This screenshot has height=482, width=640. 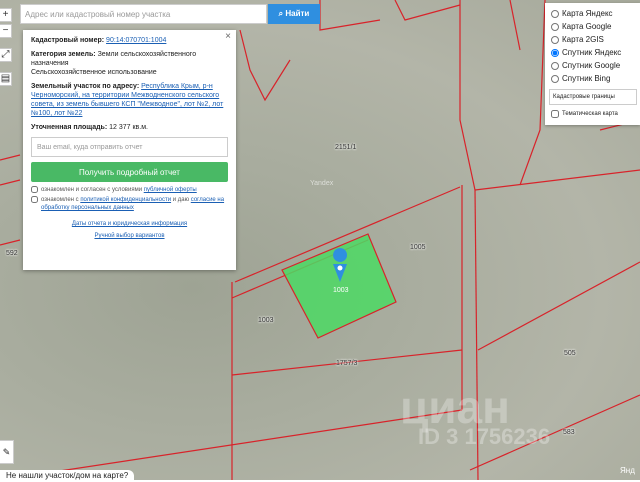 What do you see at coordinates (570, 353) in the screenshot?
I see `parcel-label-505: 505` at bounding box center [570, 353].